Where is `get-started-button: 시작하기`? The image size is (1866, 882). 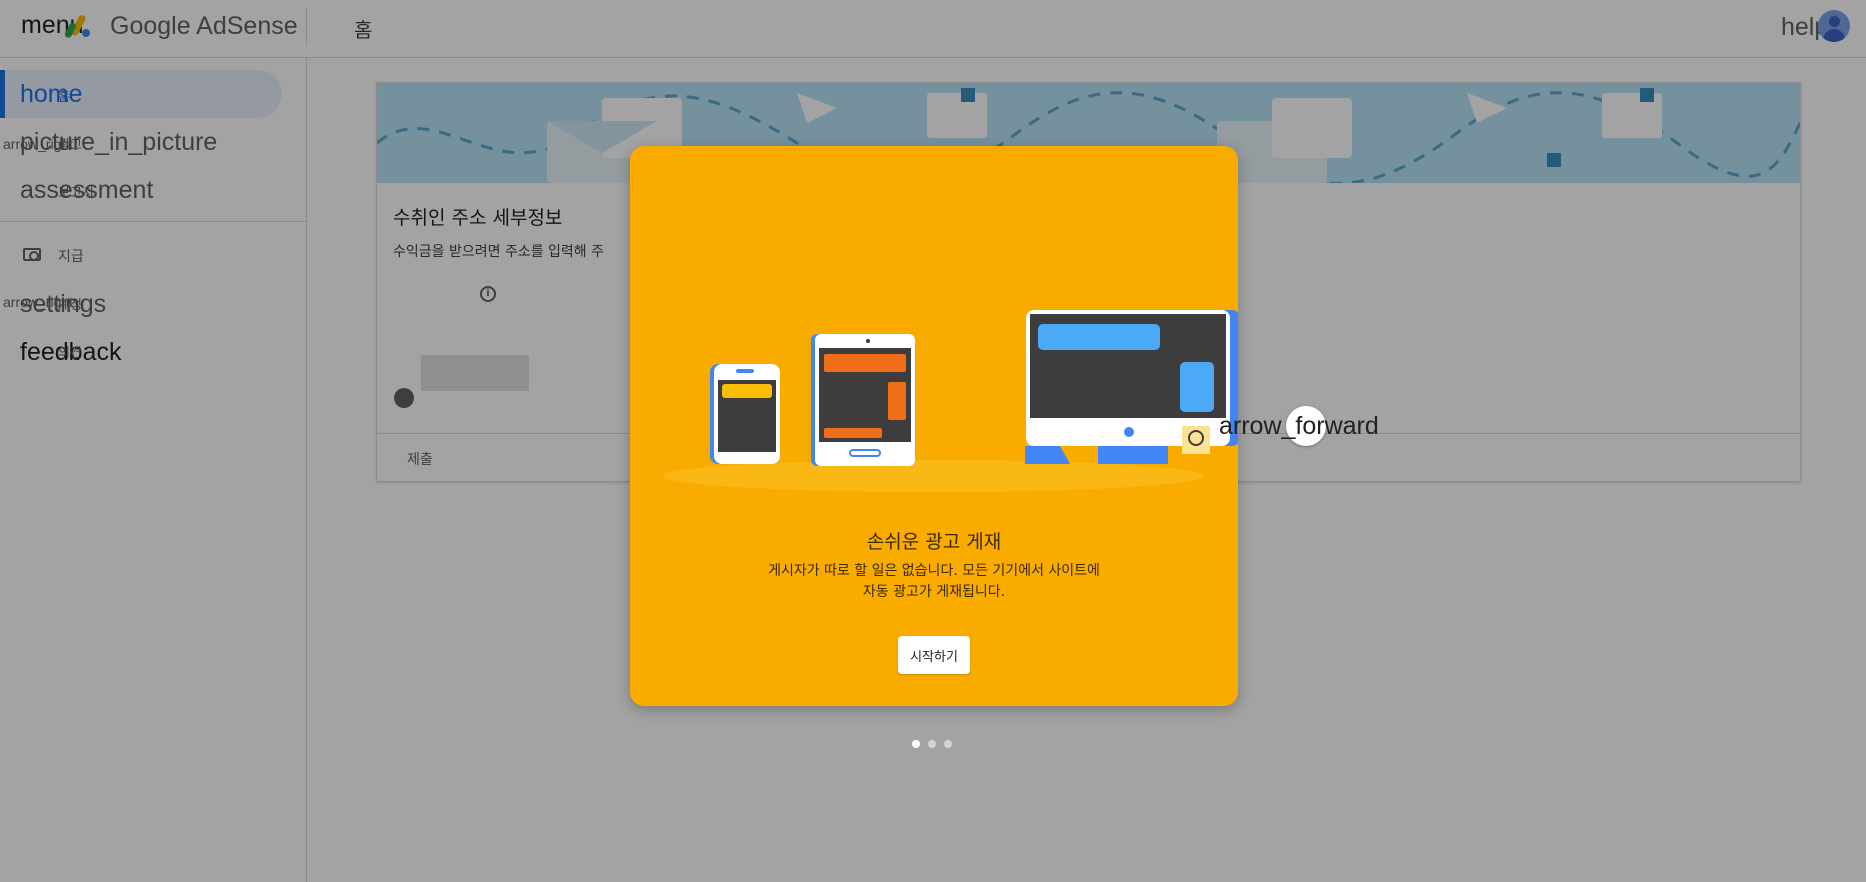 get-started-button: 시작하기 is located at coordinates (934, 655).